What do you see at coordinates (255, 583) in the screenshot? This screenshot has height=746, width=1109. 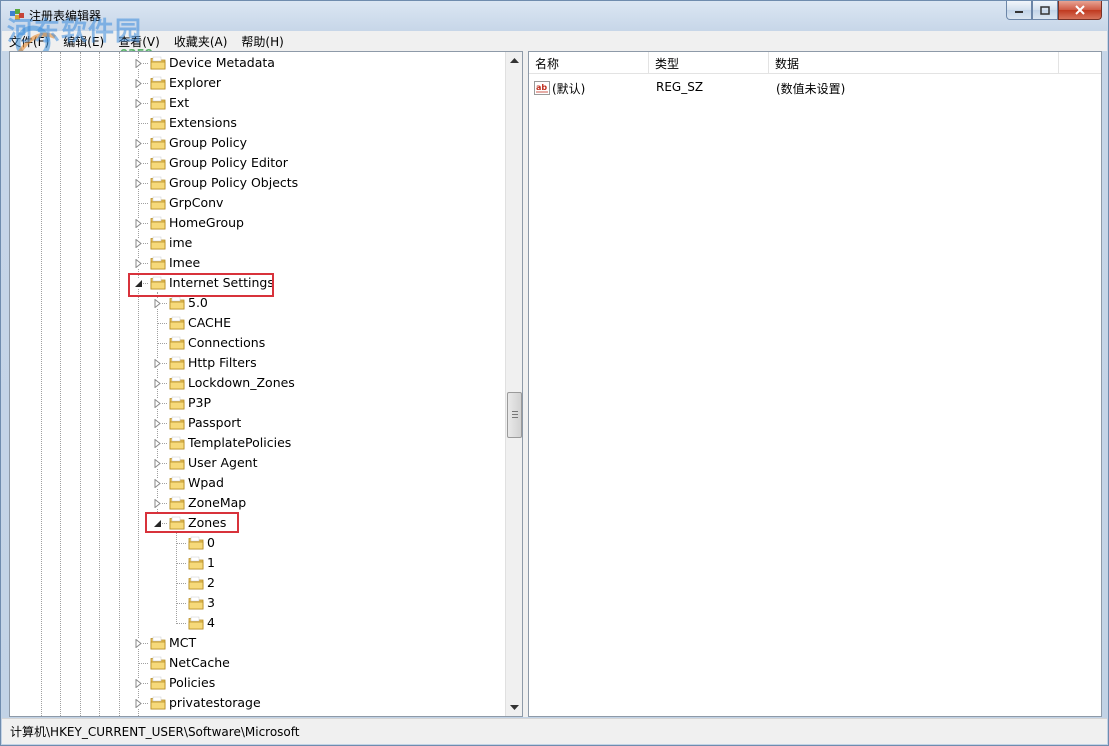 I see `tree-node: 2` at bounding box center [255, 583].